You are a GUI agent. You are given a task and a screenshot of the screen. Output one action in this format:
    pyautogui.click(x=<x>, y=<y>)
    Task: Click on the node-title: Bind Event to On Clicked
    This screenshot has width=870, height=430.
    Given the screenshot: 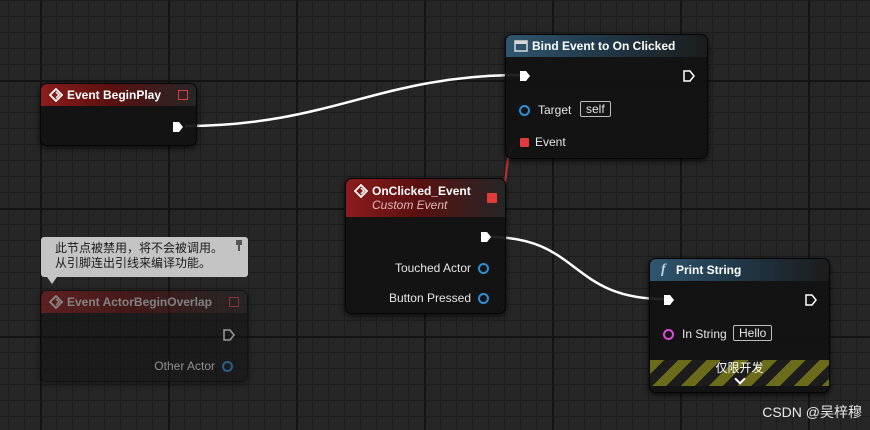 What is the action you would take?
    pyautogui.click(x=604, y=46)
    